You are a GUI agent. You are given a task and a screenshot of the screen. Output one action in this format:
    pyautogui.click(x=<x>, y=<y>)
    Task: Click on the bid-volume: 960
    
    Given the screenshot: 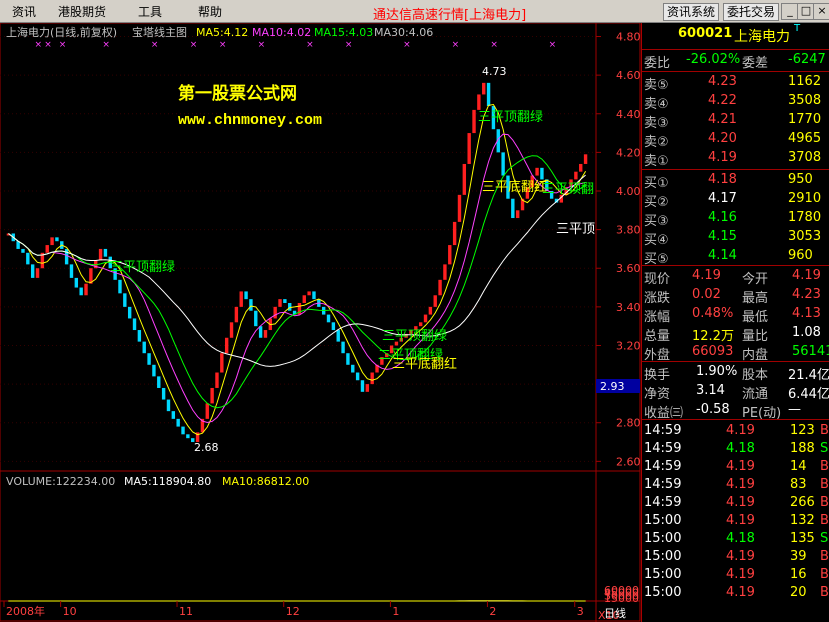 What is the action you would take?
    pyautogui.click(x=800, y=255)
    